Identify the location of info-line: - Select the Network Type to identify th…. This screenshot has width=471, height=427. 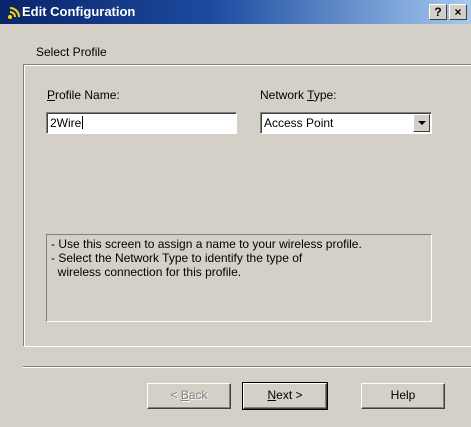
(177, 258).